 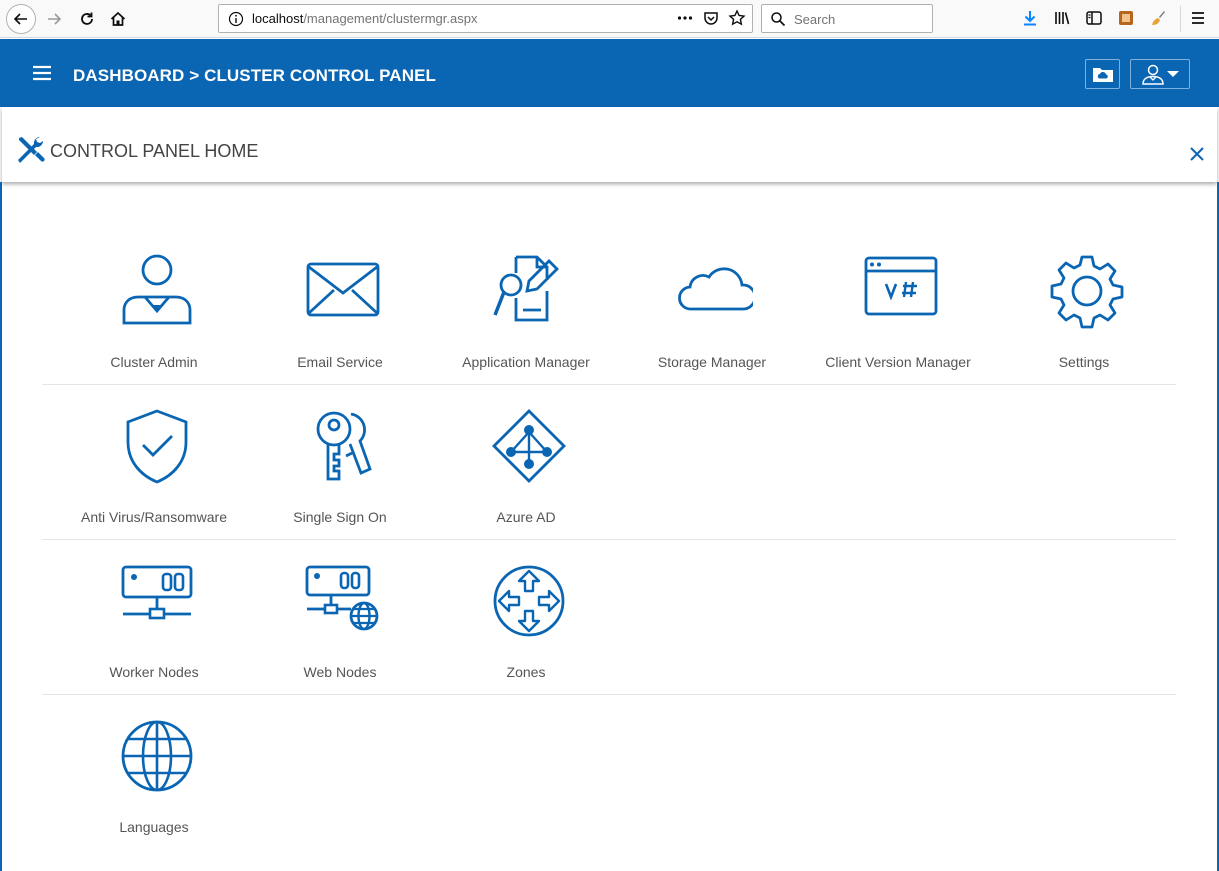 What do you see at coordinates (343, 289) in the screenshot?
I see `envelope-icon` at bounding box center [343, 289].